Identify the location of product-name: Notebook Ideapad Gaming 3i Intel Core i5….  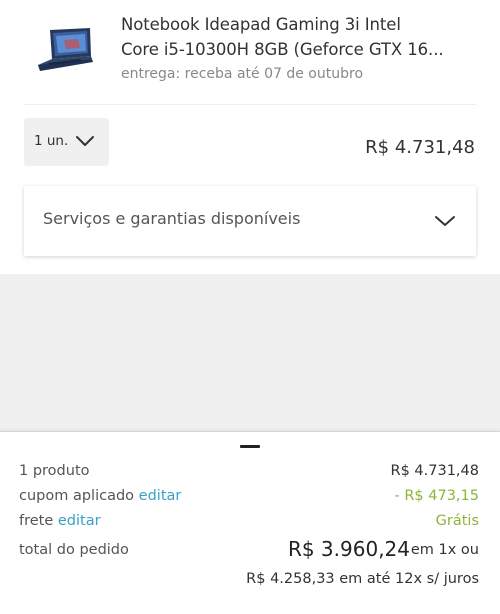
(301, 37).